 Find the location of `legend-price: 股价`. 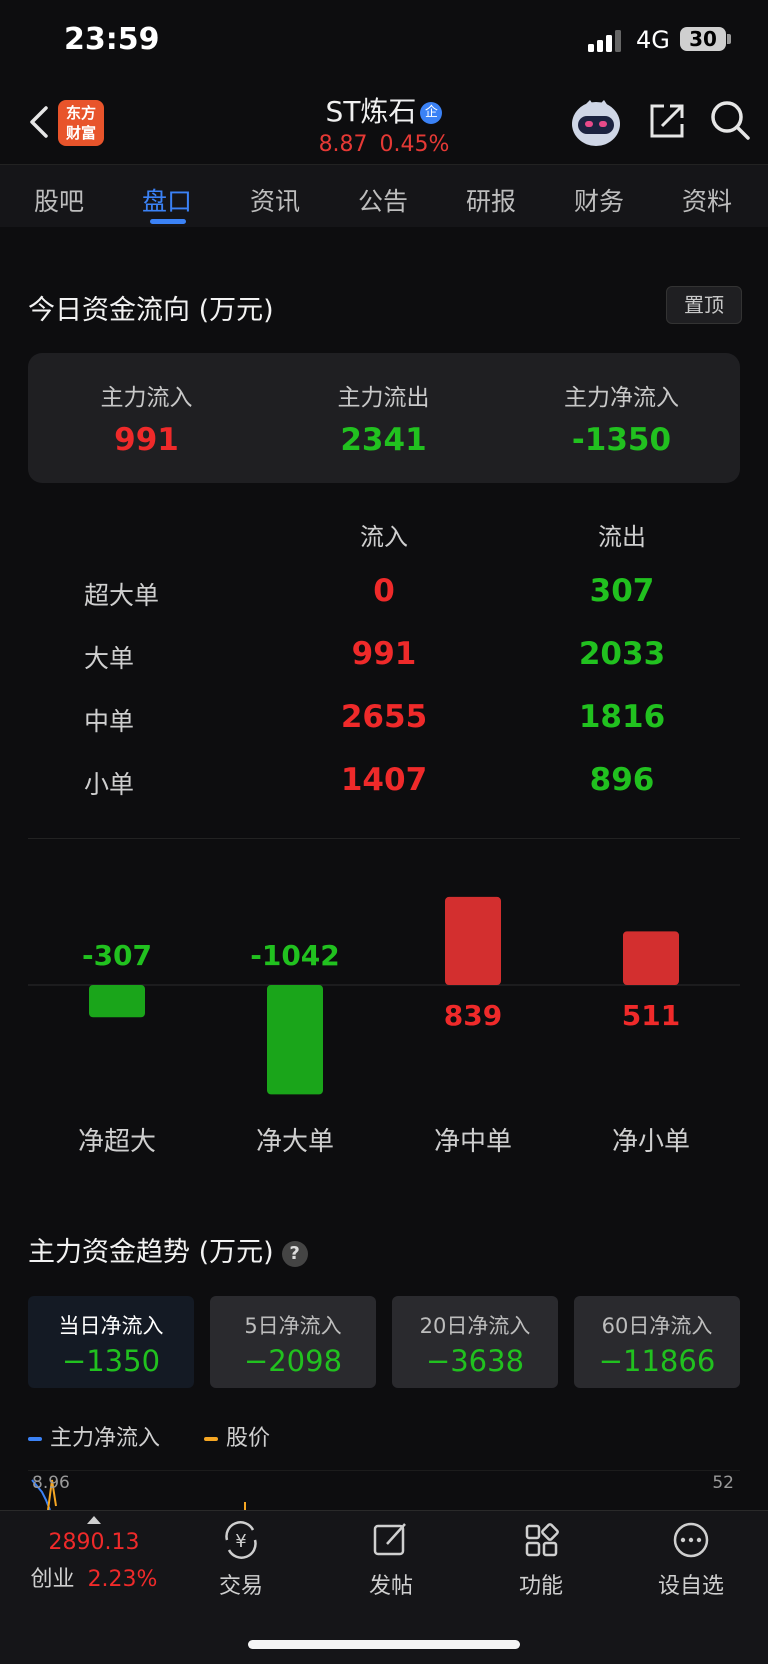

legend-price: 股价 is located at coordinates (237, 1436).